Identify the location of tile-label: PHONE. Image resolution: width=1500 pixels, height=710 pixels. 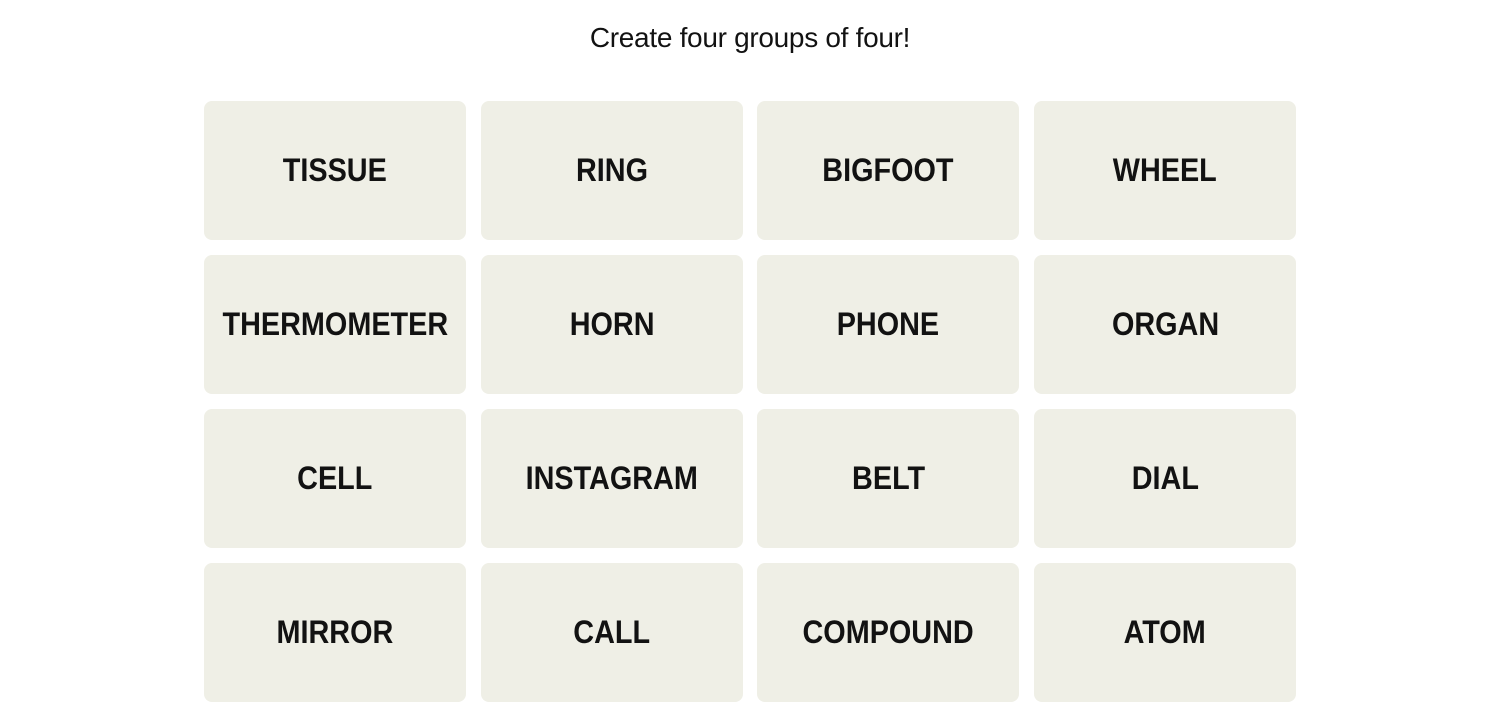
(888, 324).